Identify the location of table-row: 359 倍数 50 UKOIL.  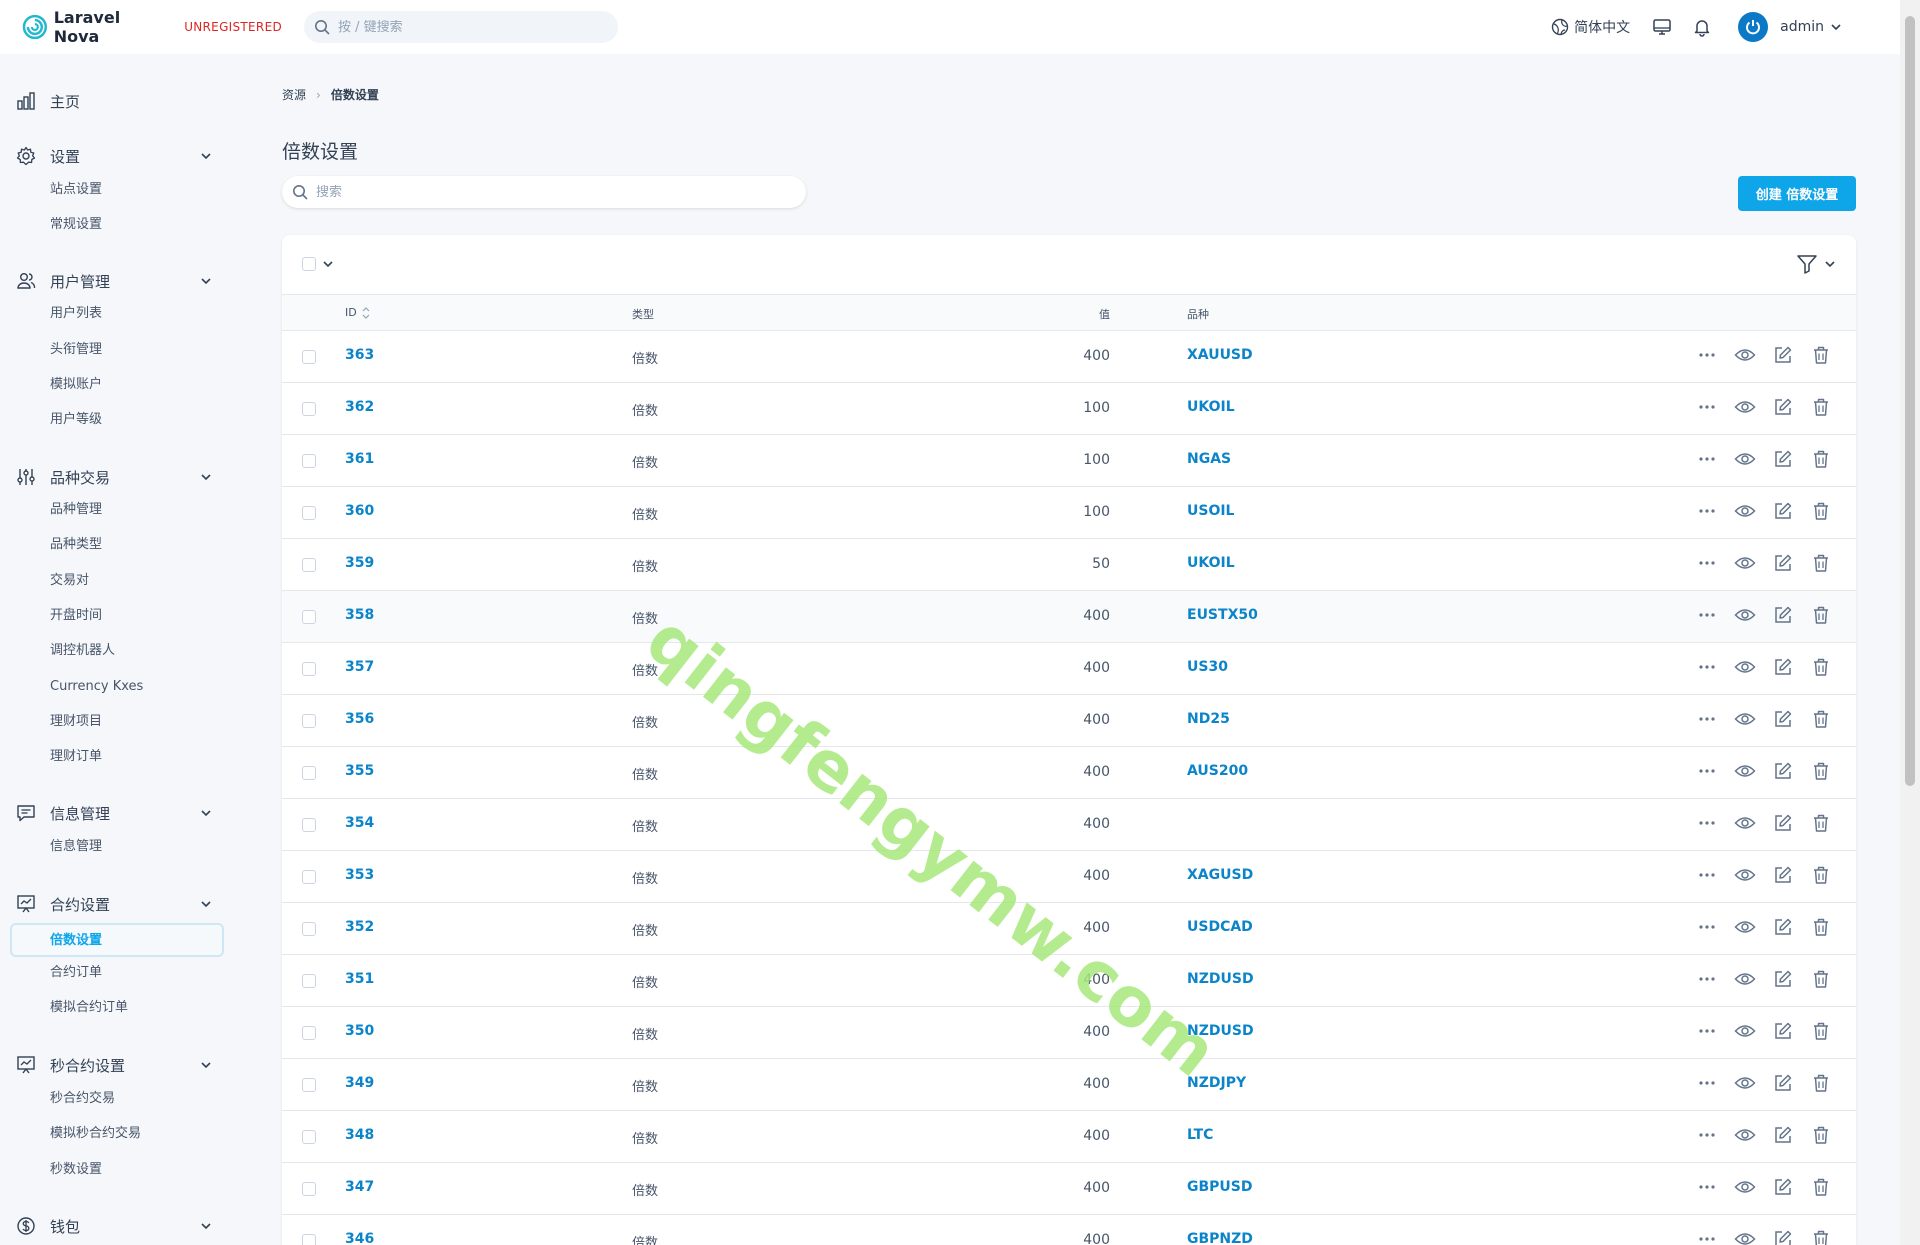
(1069, 565).